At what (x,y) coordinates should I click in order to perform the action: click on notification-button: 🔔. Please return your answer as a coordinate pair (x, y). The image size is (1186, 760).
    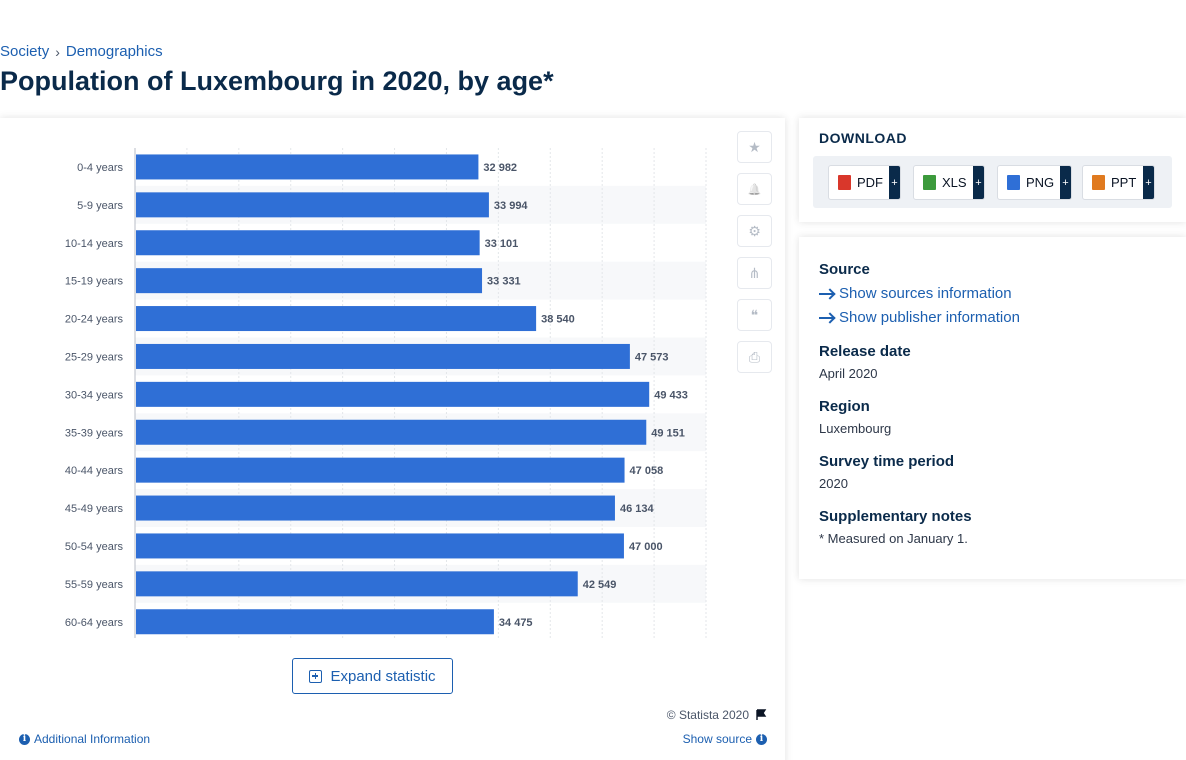
    Looking at the image, I should click on (754, 189).